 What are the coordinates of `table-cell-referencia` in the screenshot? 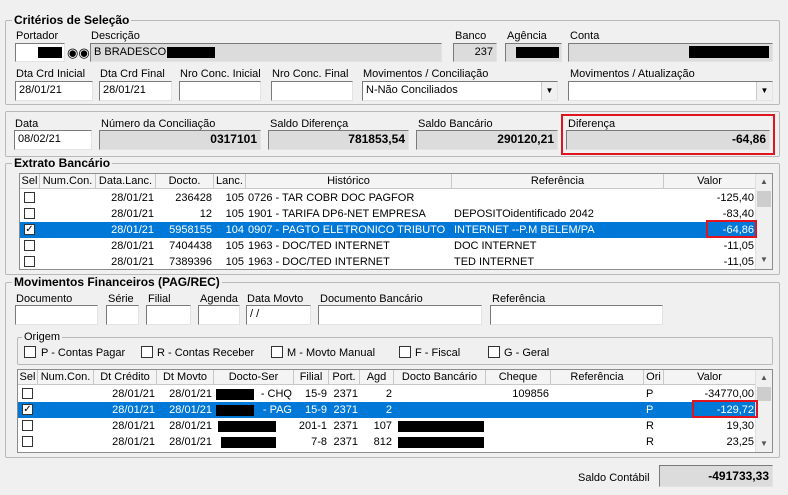 It's located at (597, 410).